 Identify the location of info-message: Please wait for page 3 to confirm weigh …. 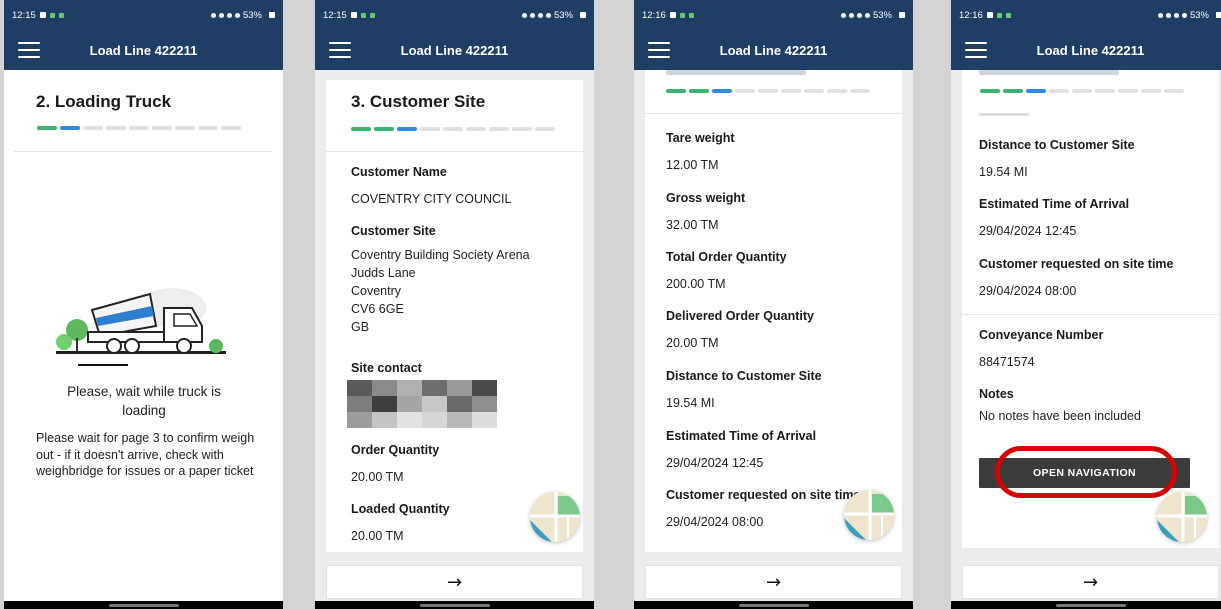
(145, 454).